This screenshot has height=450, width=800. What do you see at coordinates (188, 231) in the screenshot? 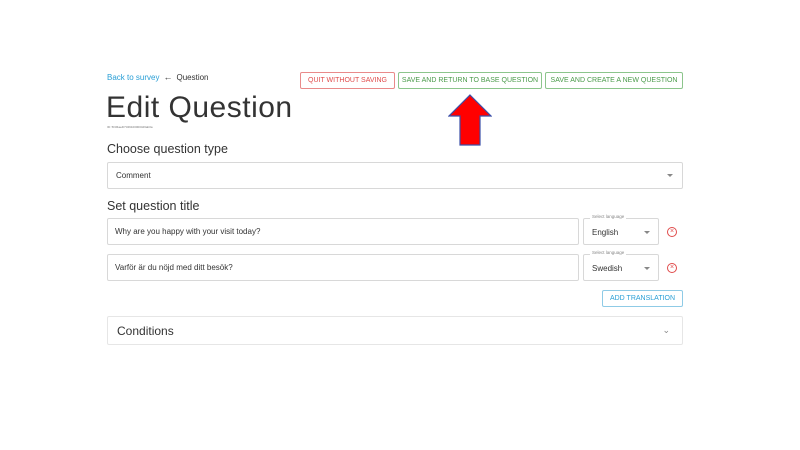
I see `question-title-text: Why are you happy with your visit today?` at bounding box center [188, 231].